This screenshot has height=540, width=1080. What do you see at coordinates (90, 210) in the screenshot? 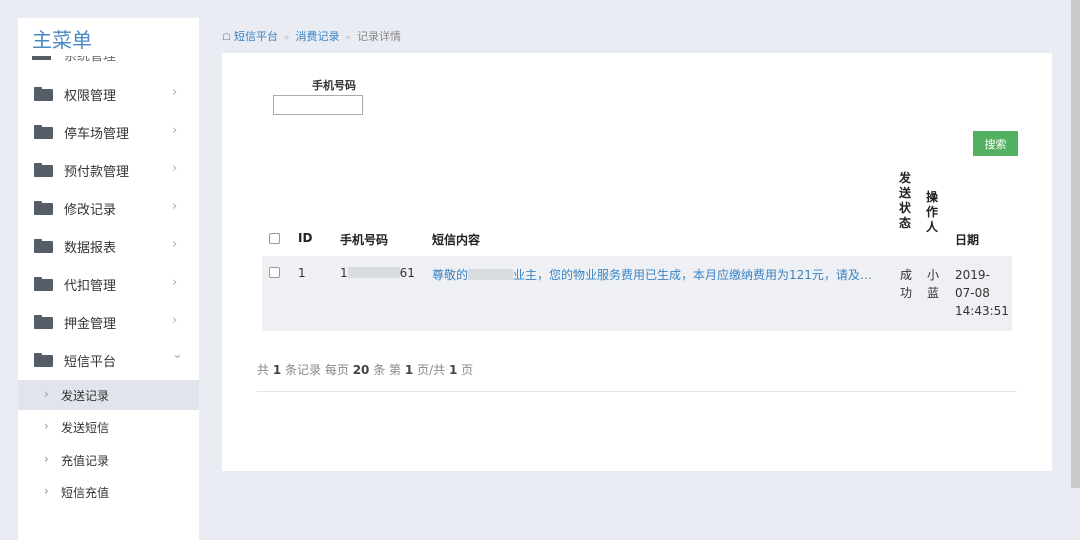
I see `sidebar-item-label: 修改记录` at bounding box center [90, 210].